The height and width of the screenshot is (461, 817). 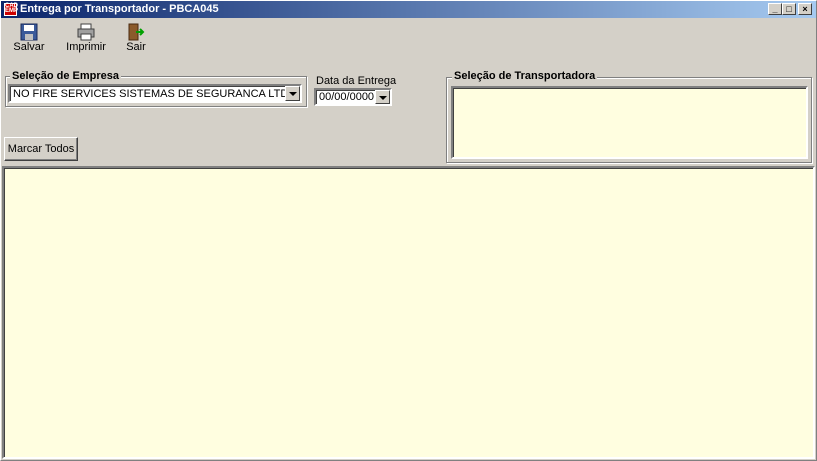 What do you see at coordinates (86, 47) in the screenshot?
I see `print-label: Imprimir` at bounding box center [86, 47].